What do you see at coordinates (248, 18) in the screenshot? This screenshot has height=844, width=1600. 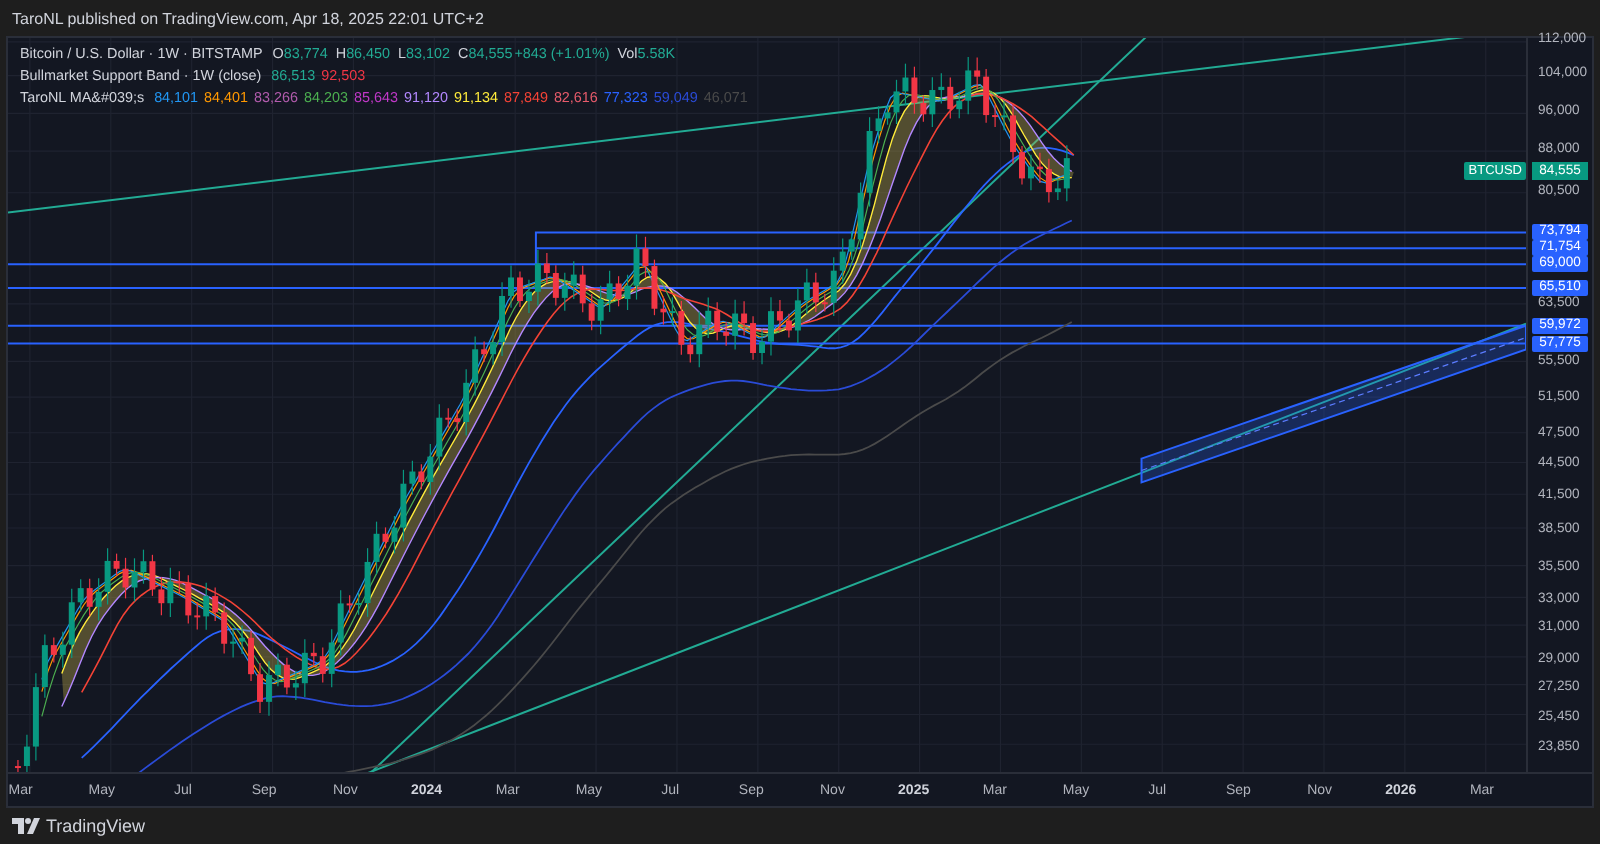 I see `publisher-line: TaroNL published on TradingView.com, Apr 18, 2025 22:01 UTC+2` at bounding box center [248, 18].